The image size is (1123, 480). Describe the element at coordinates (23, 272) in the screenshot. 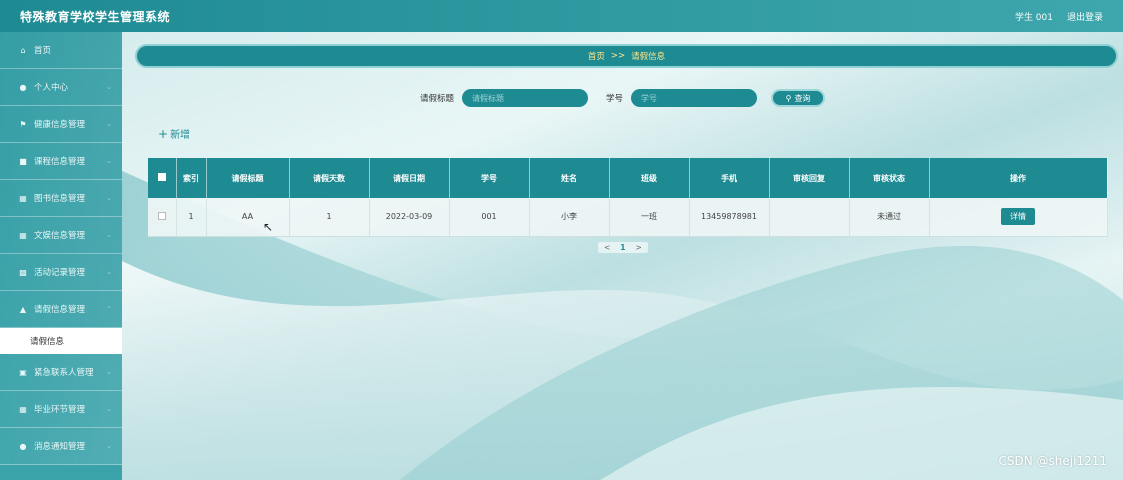

I see `bar-chart-icon: ▩` at that location.